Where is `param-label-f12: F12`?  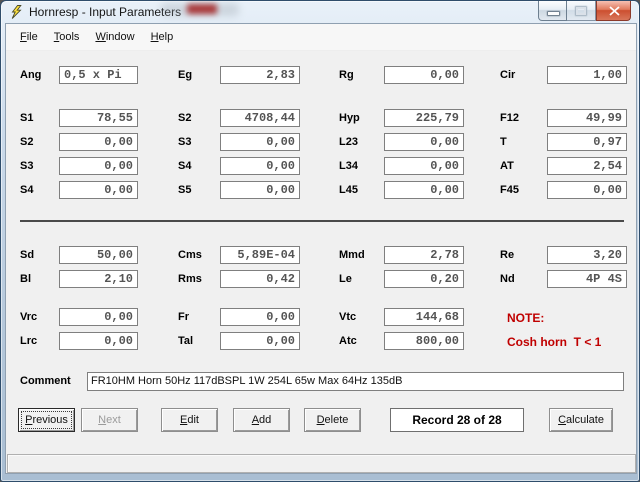 param-label-f12: F12 is located at coordinates (509, 118).